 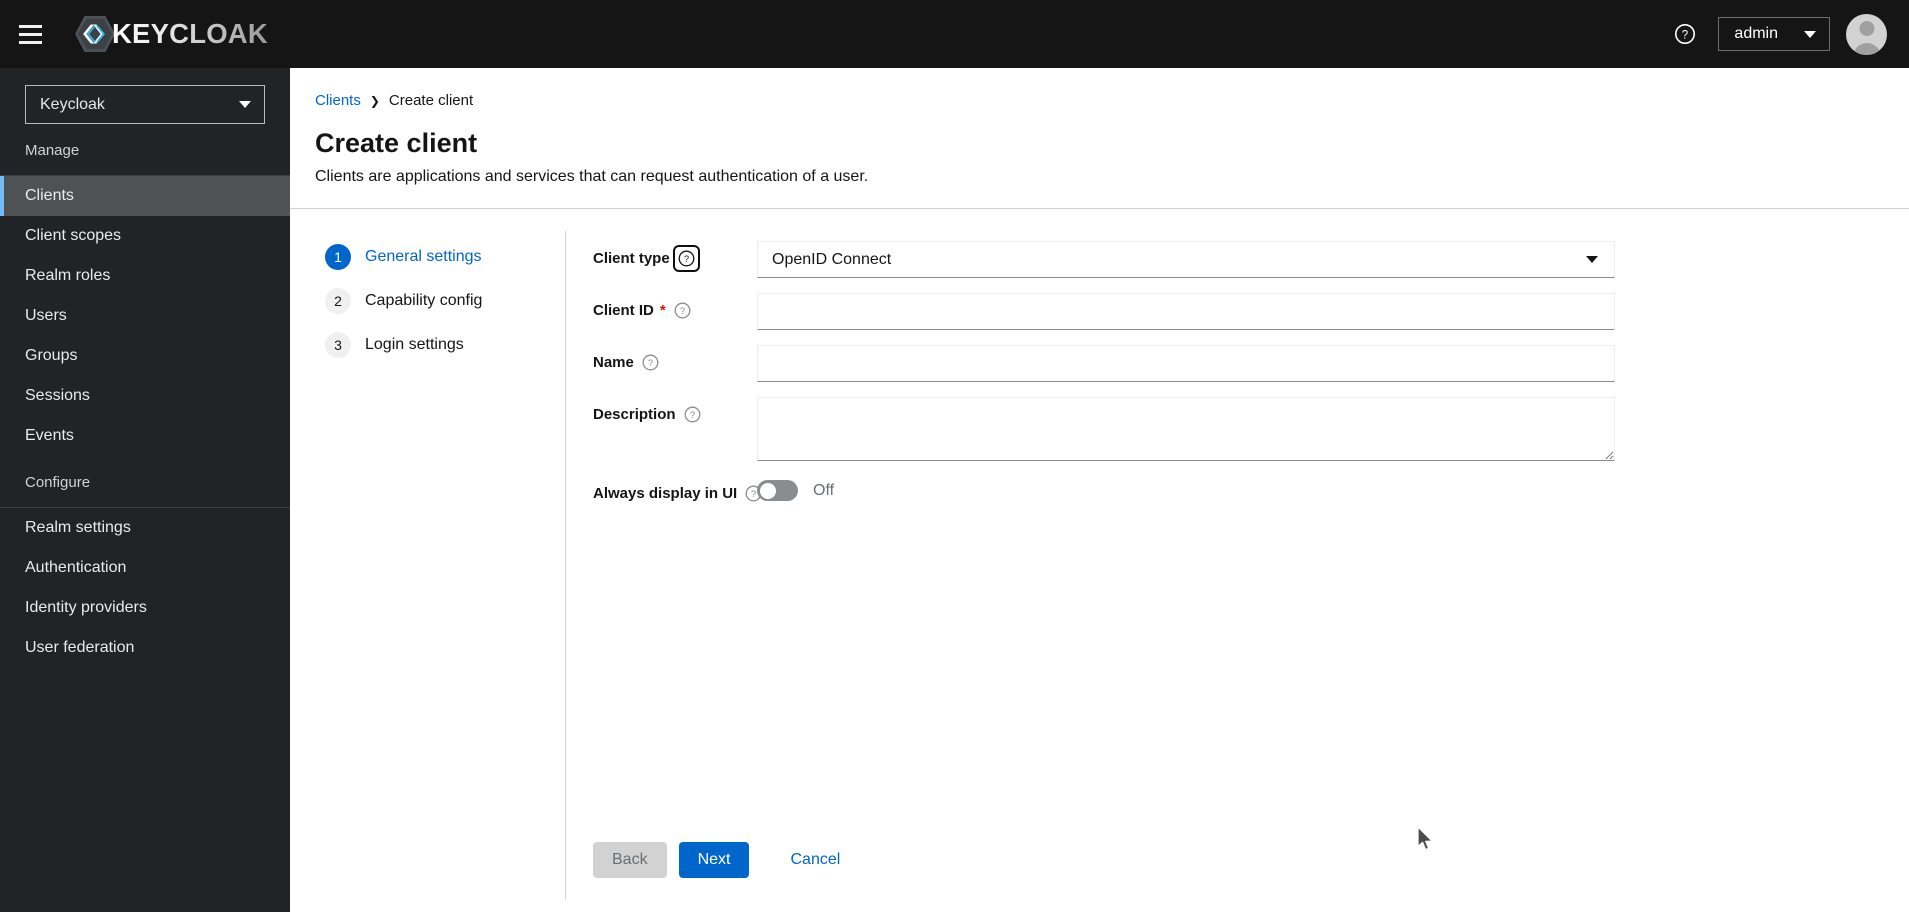 What do you see at coordinates (1866, 48) in the screenshot?
I see `avatar-body` at bounding box center [1866, 48].